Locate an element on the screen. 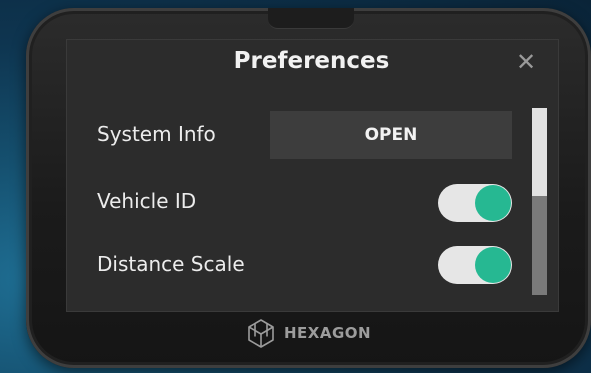  system-info-label: System Info is located at coordinates (156, 134).